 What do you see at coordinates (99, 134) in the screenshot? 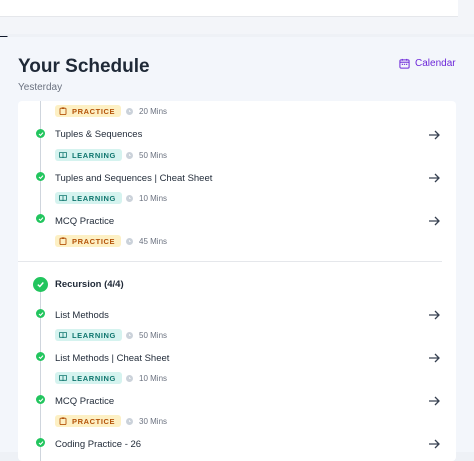
I see `item-title: Tuples & Sequences` at bounding box center [99, 134].